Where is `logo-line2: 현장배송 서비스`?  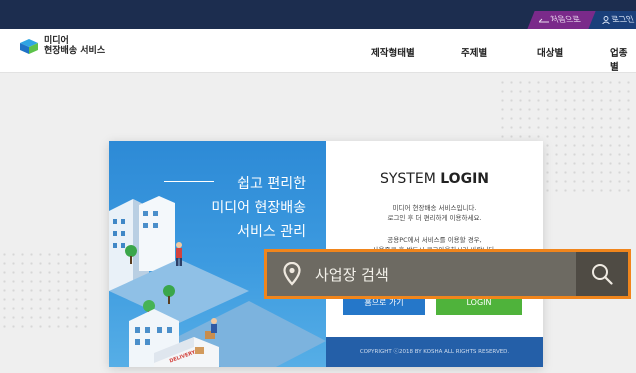
logo-line2: 현장배송 서비스 is located at coordinates (75, 51).